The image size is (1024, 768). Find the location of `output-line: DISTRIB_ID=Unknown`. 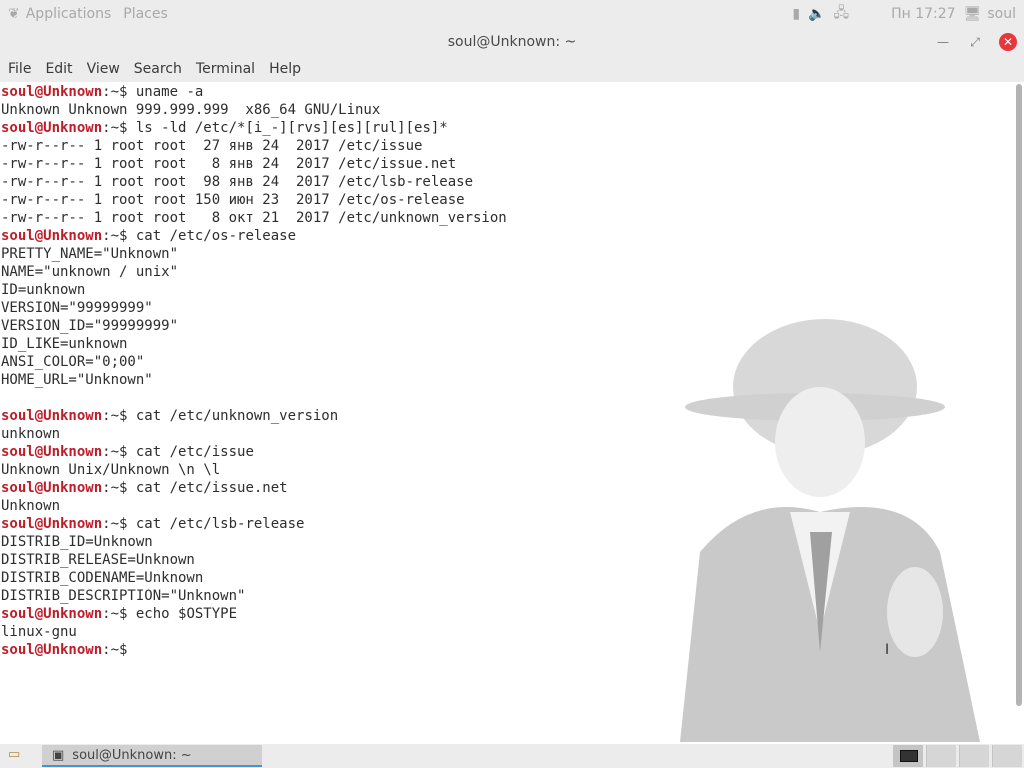

output-line: DISTRIB_ID=Unknown is located at coordinates (77, 542).